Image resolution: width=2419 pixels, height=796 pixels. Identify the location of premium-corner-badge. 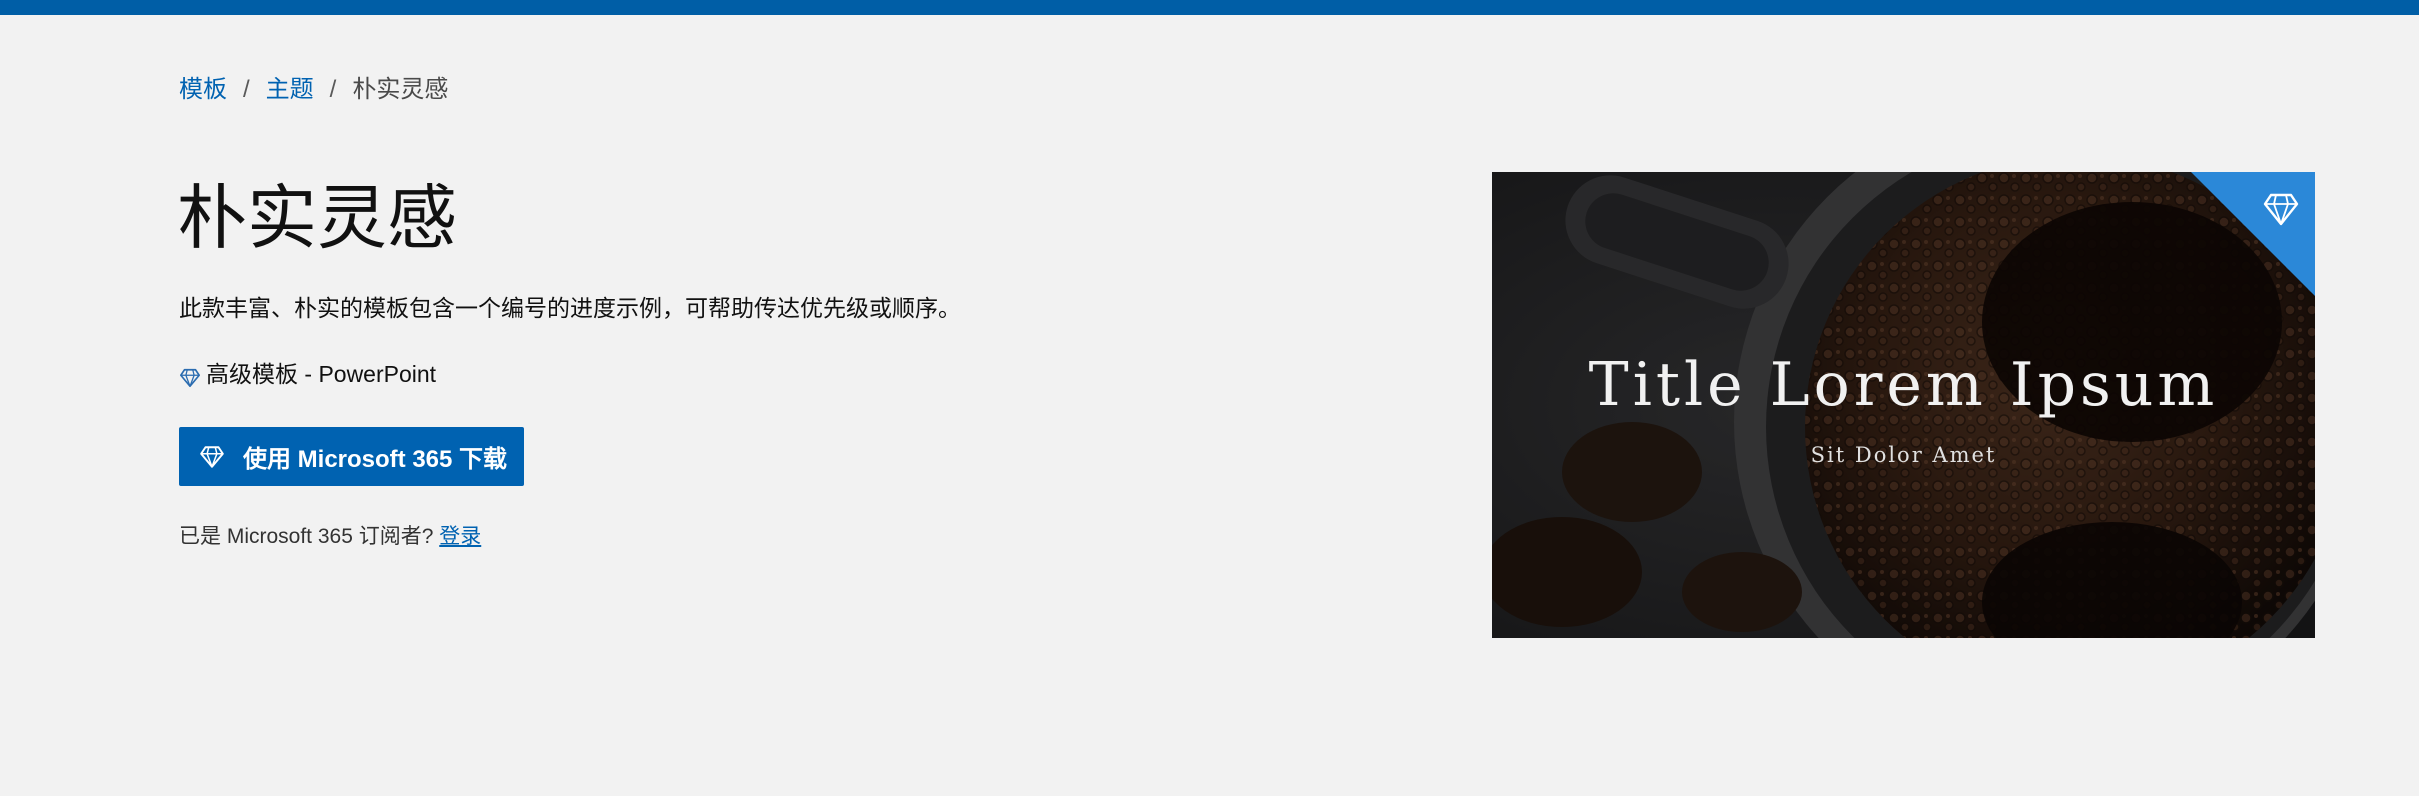
(2253, 234).